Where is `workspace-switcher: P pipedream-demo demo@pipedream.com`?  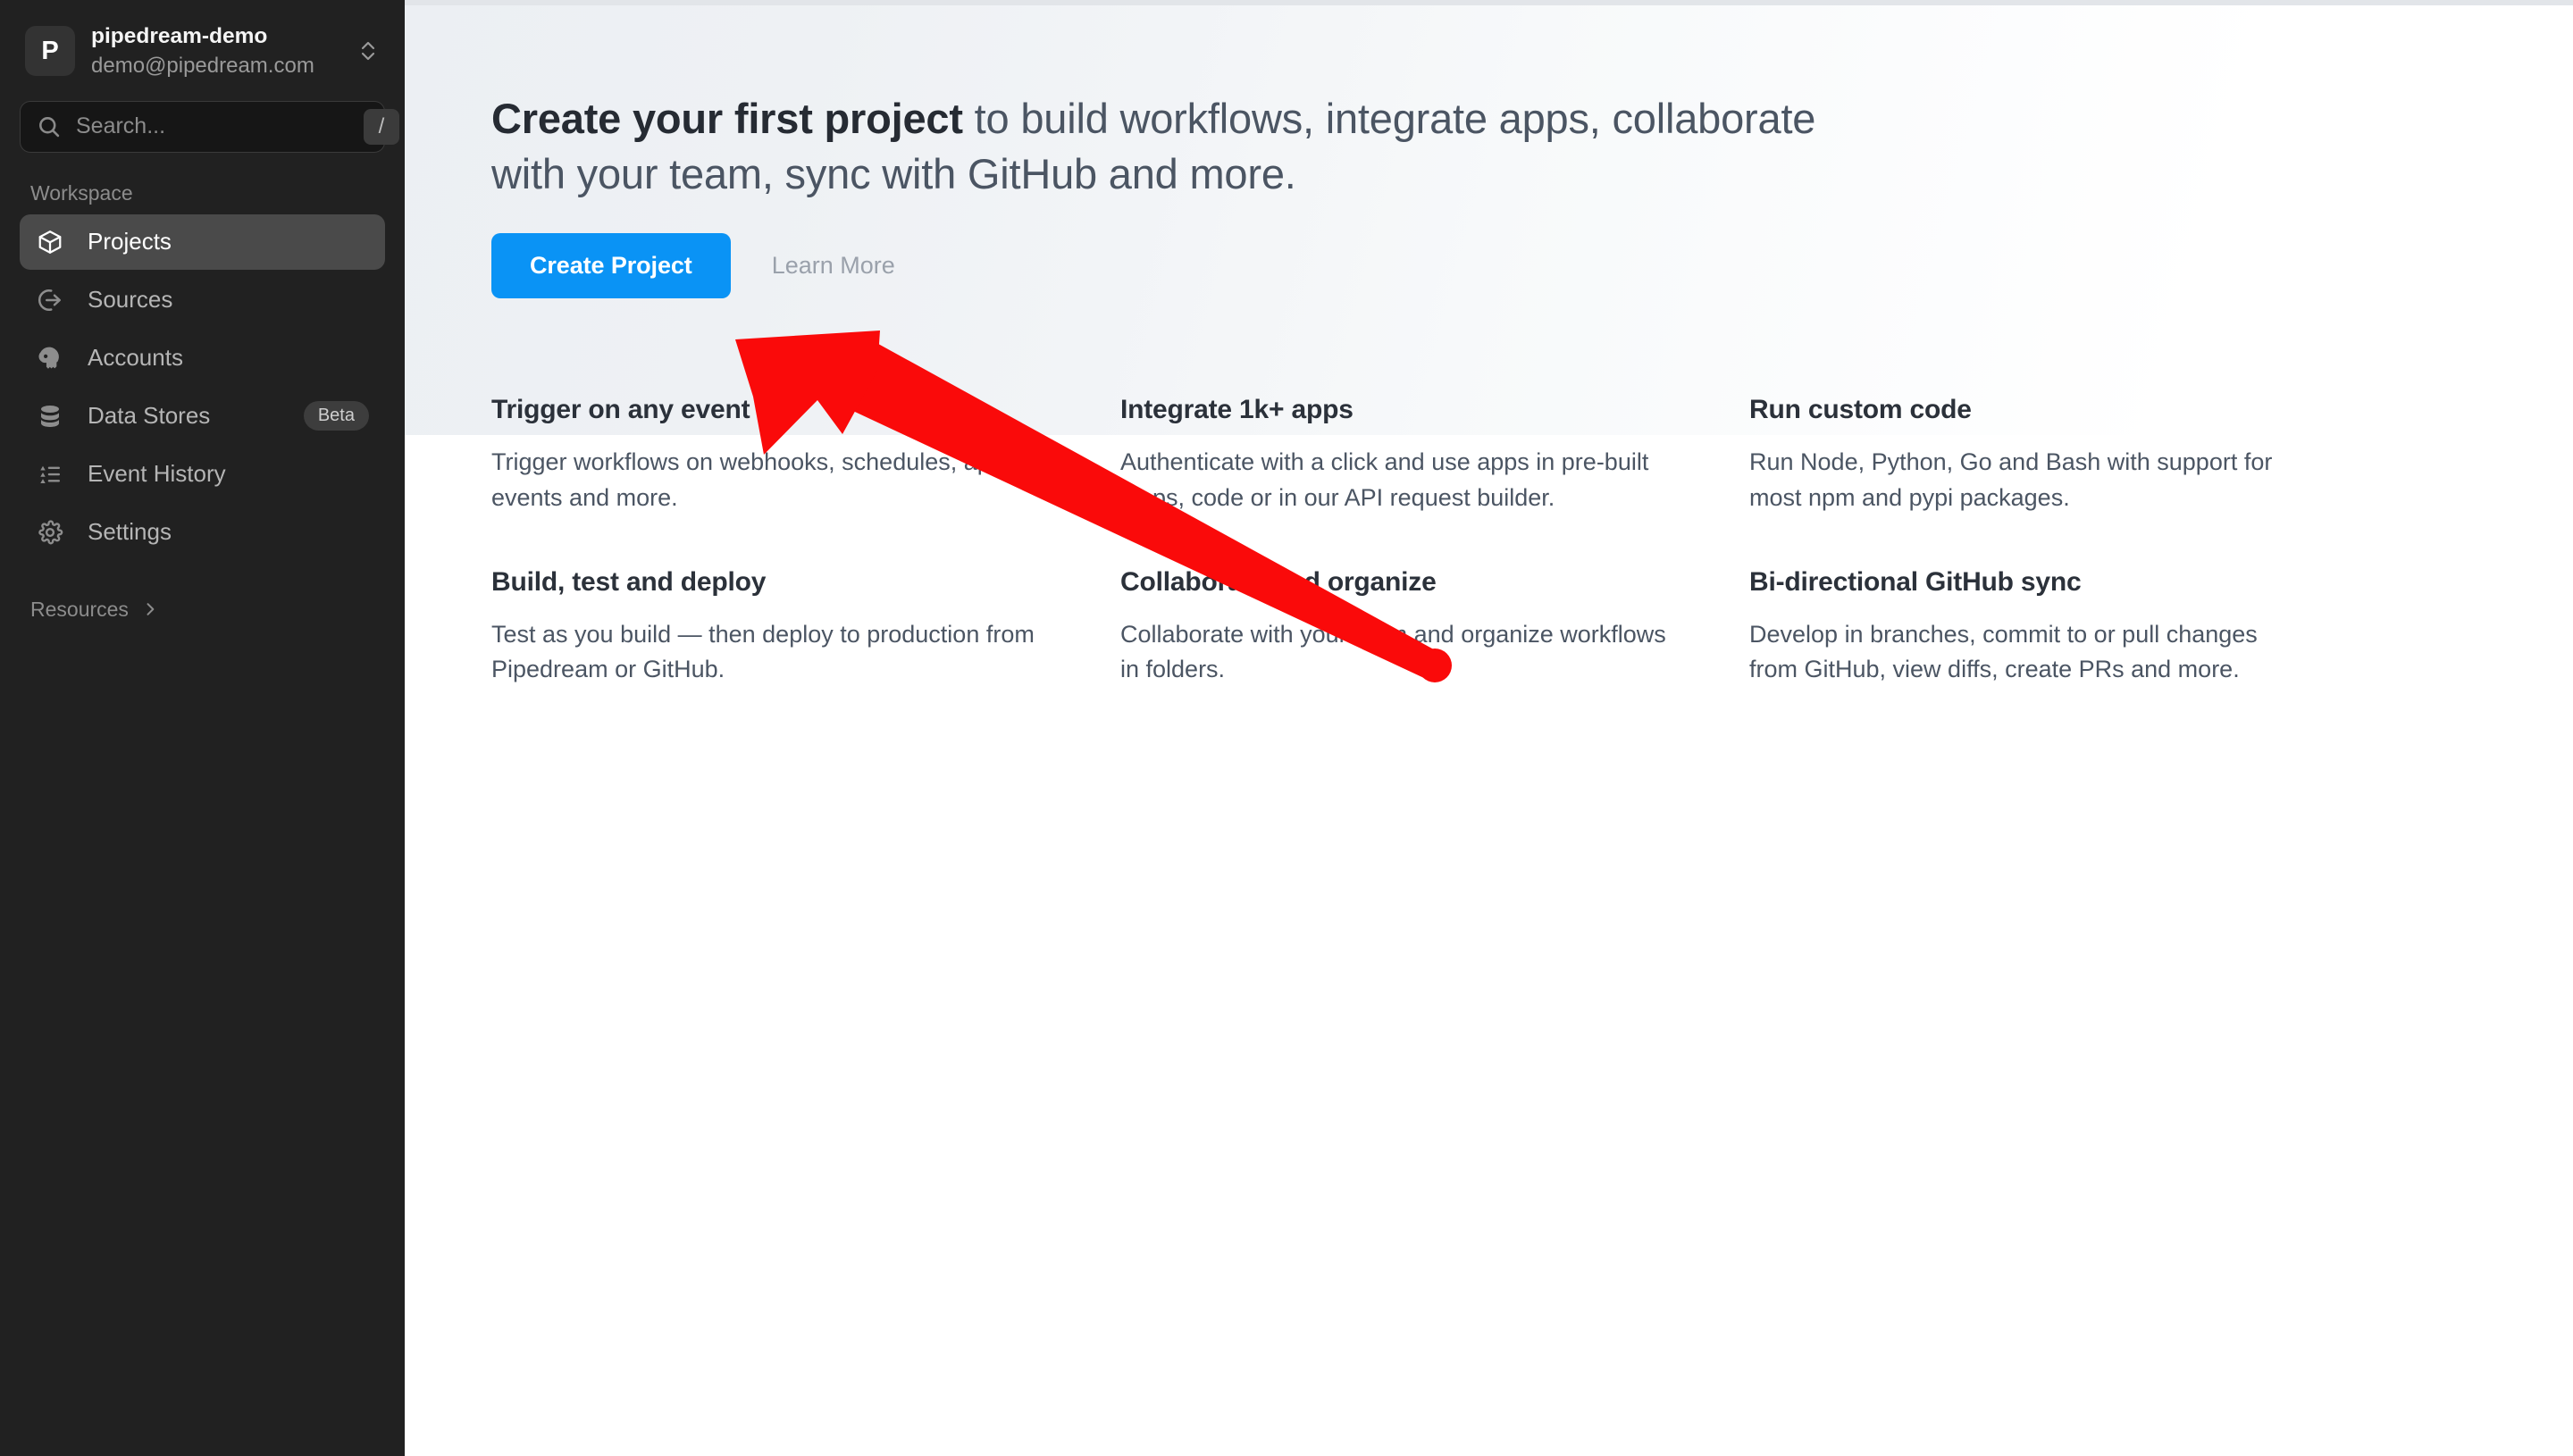 workspace-switcher: P pipedream-demo demo@pipedream.com is located at coordinates (202, 51).